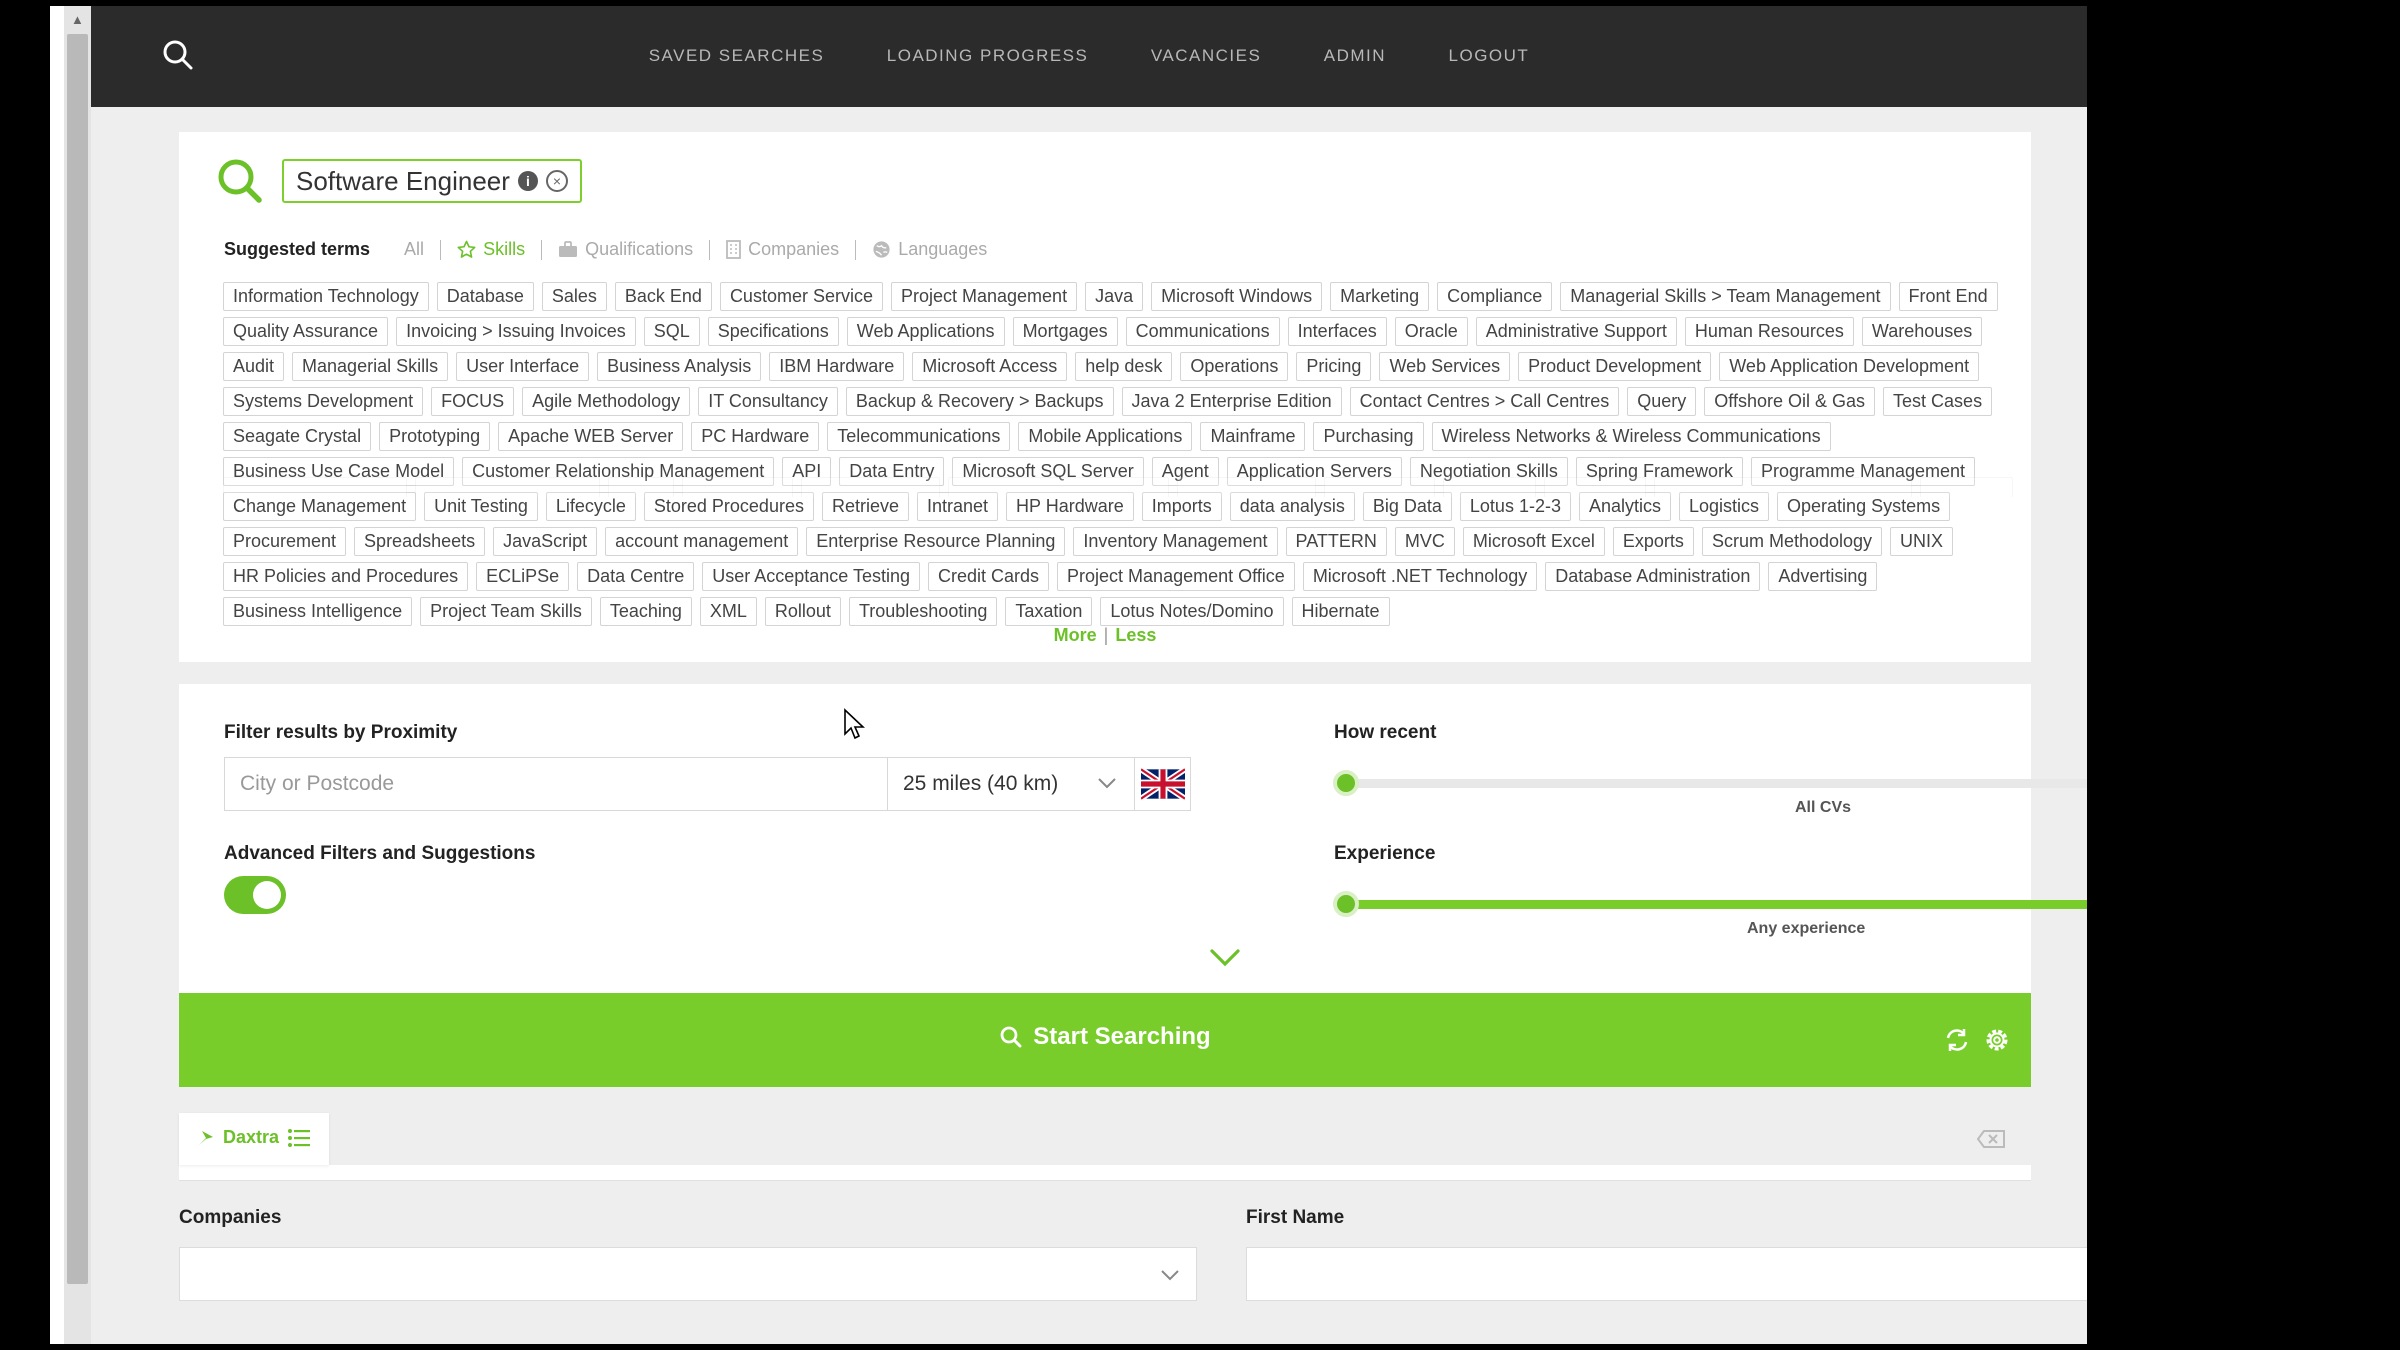 Image resolution: width=2400 pixels, height=1350 pixels. What do you see at coordinates (523, 366) in the screenshot?
I see `suggested-tag: User Interface` at bounding box center [523, 366].